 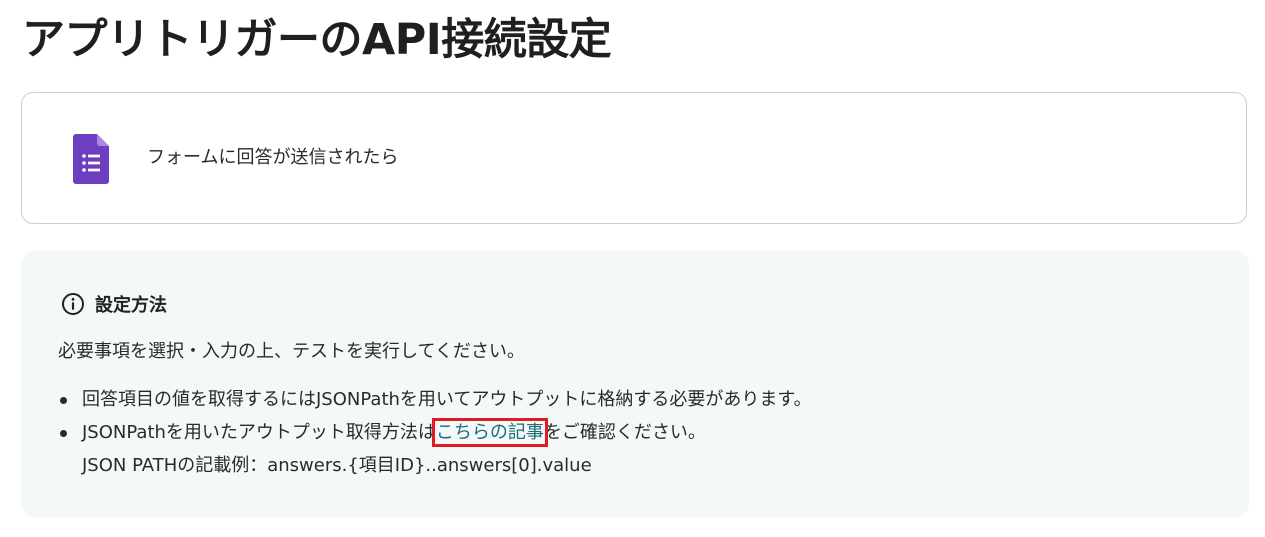 What do you see at coordinates (73, 304) in the screenshot?
I see `info-circle-icon` at bounding box center [73, 304].